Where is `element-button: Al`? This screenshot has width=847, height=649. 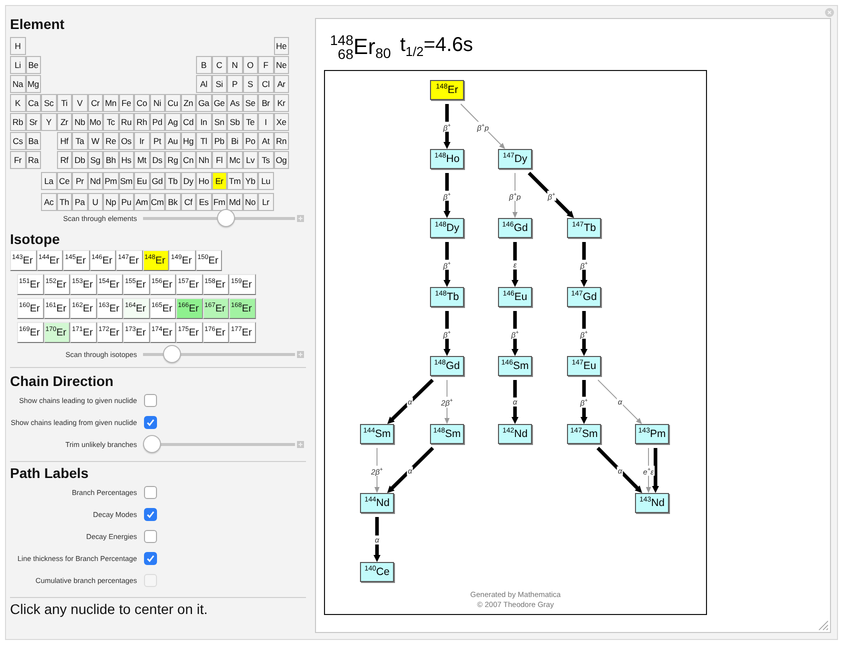 element-button: Al is located at coordinates (204, 84).